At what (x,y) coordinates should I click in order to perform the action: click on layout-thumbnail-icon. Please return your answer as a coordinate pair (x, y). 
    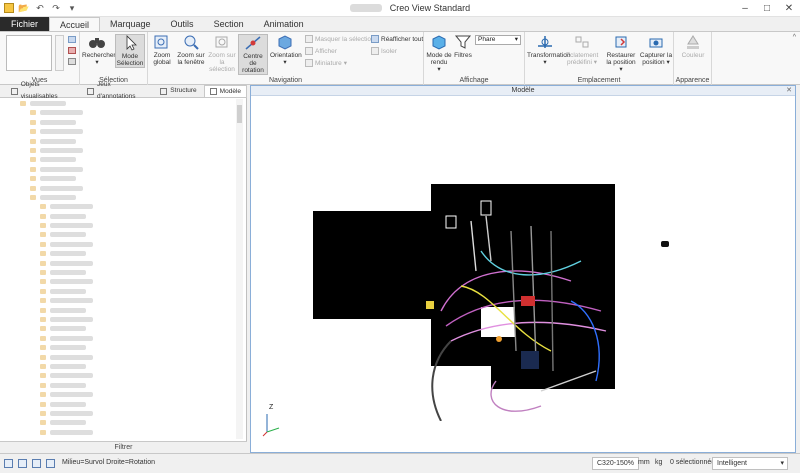
    Looking at the image, I should click on (50, 463).